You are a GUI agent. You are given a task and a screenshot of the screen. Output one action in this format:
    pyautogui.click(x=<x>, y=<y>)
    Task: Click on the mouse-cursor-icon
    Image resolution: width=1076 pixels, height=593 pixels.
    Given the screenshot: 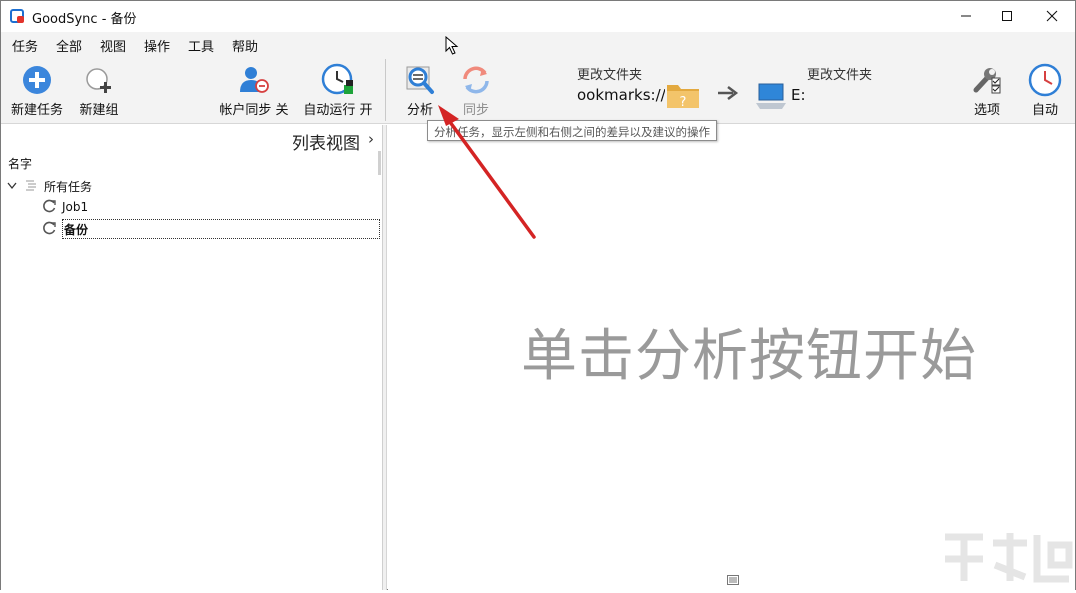 What is the action you would take?
    pyautogui.click(x=452, y=45)
    